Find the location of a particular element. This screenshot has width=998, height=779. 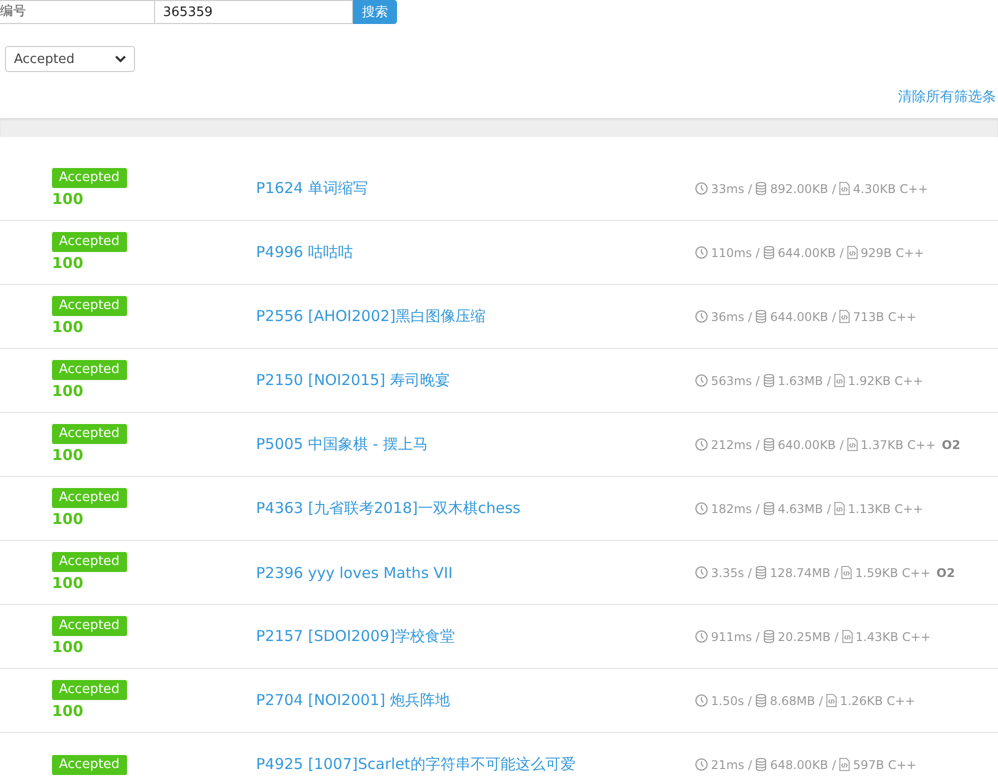

clear-filters-link: 清除所有筛选条 is located at coordinates (947, 98).